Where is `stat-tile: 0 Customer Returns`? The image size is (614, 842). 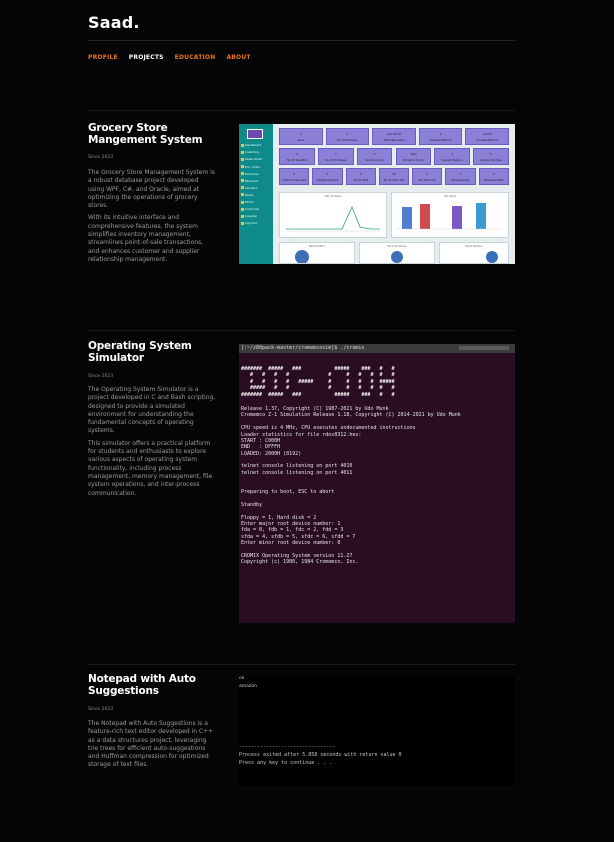
stat-tile: 0 Customer Returns is located at coordinates (440, 136).